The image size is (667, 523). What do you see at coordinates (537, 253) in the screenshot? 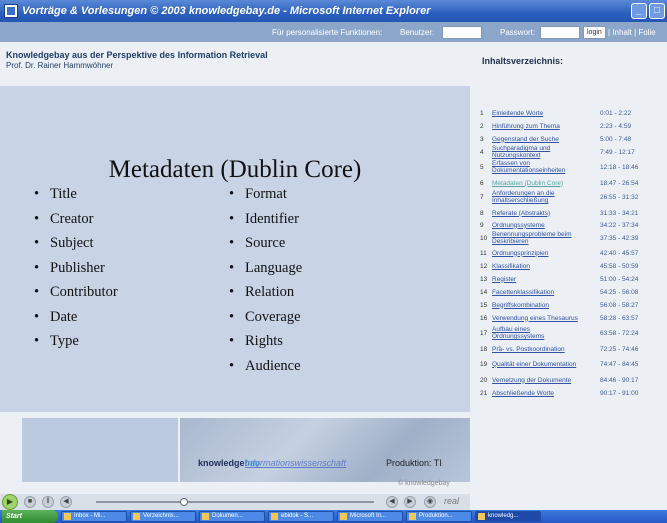
I see `toc-item-link: Ordnungsprinzipien` at bounding box center [537, 253].